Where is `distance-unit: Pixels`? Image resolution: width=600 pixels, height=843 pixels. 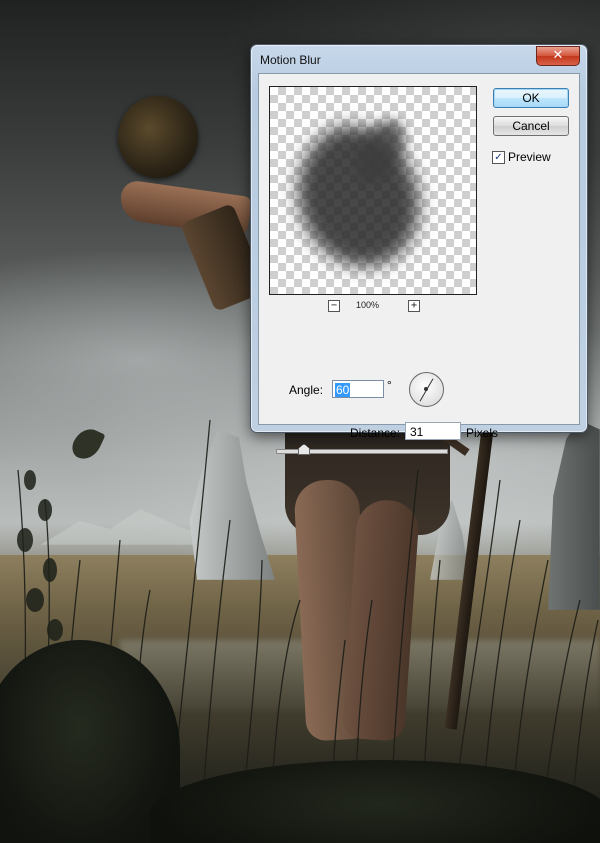 distance-unit: Pixels is located at coordinates (482, 433).